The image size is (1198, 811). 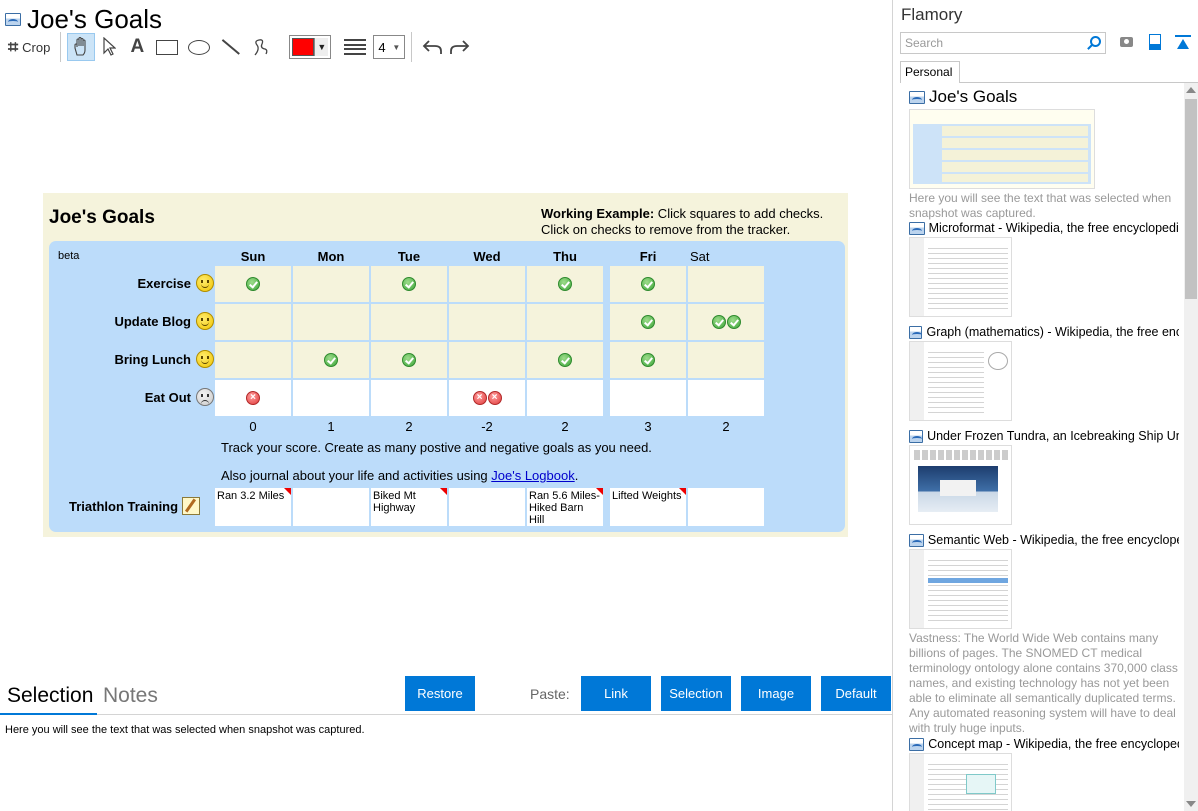 What do you see at coordinates (532, 475) in the screenshot?
I see `logbook-link: Joe's Logbook` at bounding box center [532, 475].